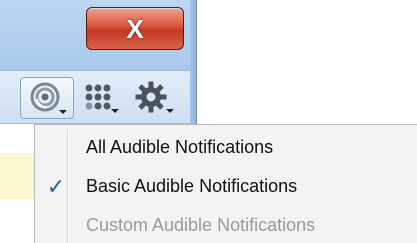  I want to click on checkmark-icon: ✓, so click(56, 186).